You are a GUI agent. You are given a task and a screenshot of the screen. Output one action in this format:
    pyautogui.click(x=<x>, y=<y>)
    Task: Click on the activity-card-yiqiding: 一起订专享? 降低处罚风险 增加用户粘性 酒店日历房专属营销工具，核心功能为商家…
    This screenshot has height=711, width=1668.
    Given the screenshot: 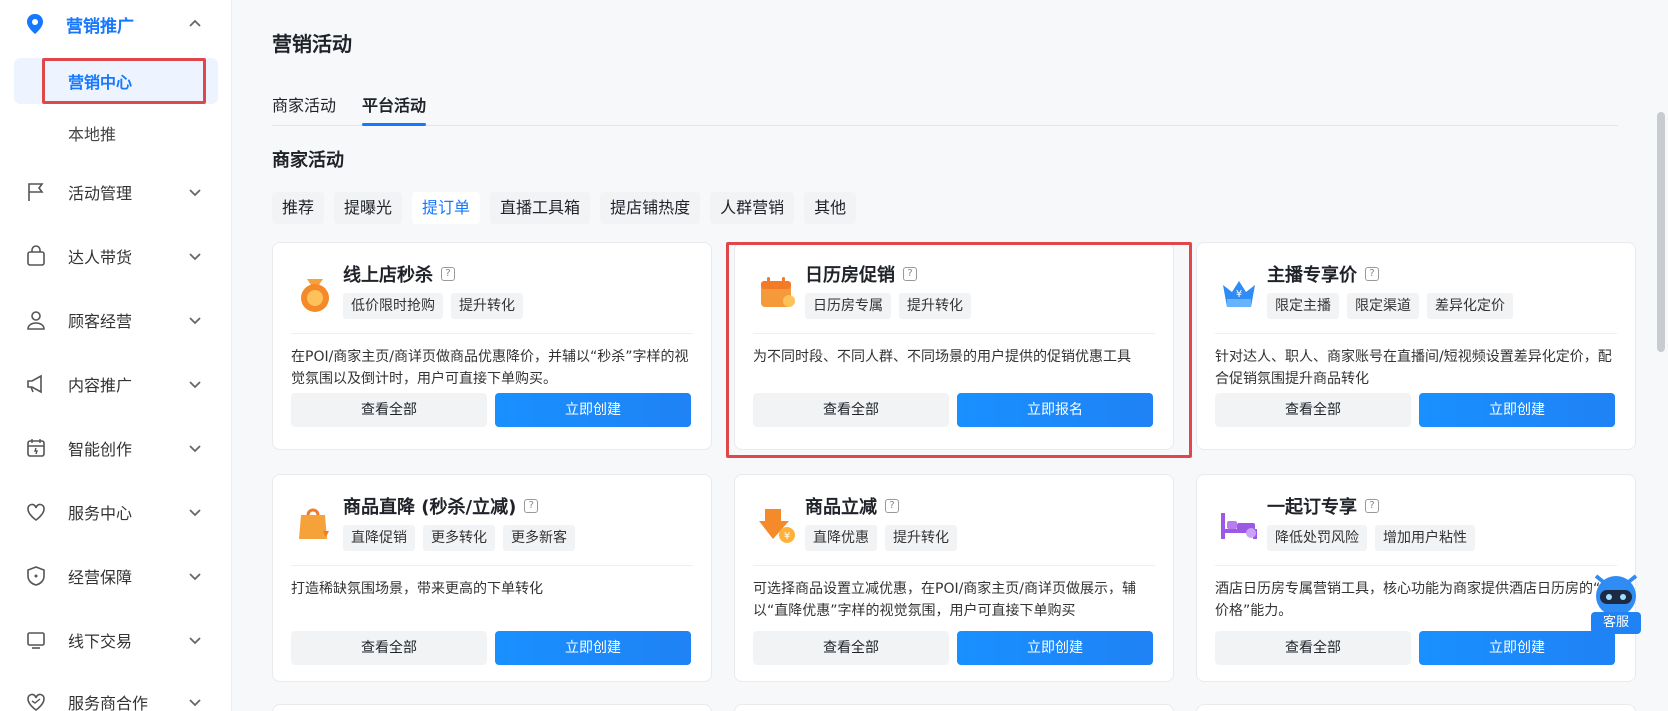 What is the action you would take?
    pyautogui.click(x=1416, y=578)
    